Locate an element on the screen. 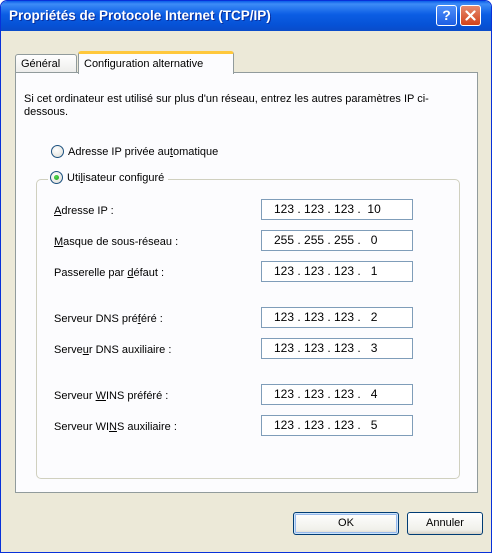  radio-user-configured: Utilisateur configuré is located at coordinates (108, 177).